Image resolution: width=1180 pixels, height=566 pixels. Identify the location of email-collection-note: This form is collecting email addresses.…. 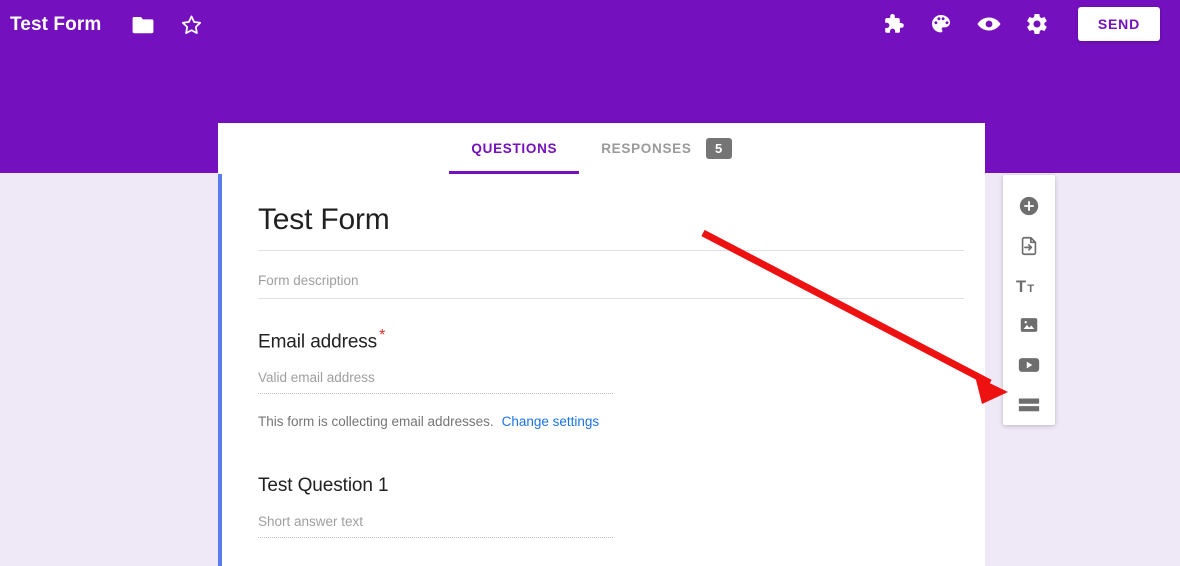
(601, 421).